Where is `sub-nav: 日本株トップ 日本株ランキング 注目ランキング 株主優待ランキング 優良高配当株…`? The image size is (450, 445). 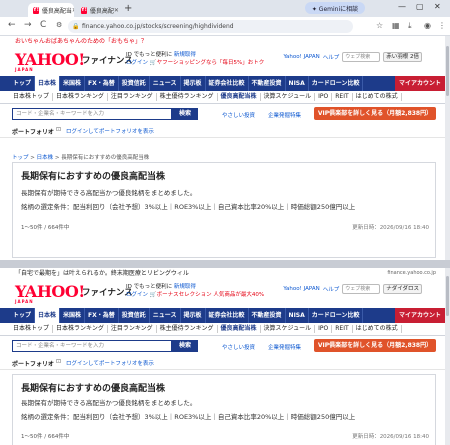 sub-nav: 日本株トップ 日本株ランキング 注目ランキング 株主優待ランキング 優良高配当株… is located at coordinates (225, 329).